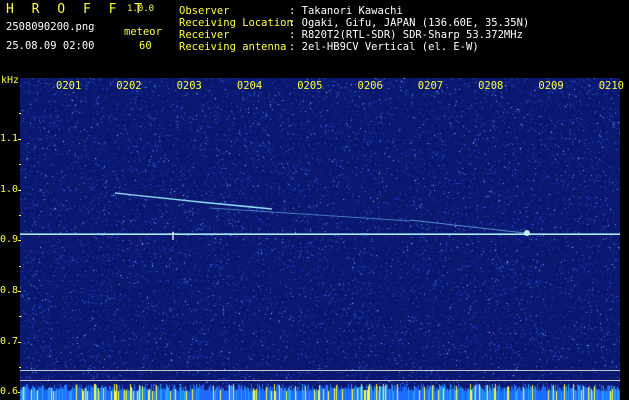 Image resolution: width=629 pixels, height=400 pixels. I want to click on datetime: 25.08.09 02:00, so click(50, 46).